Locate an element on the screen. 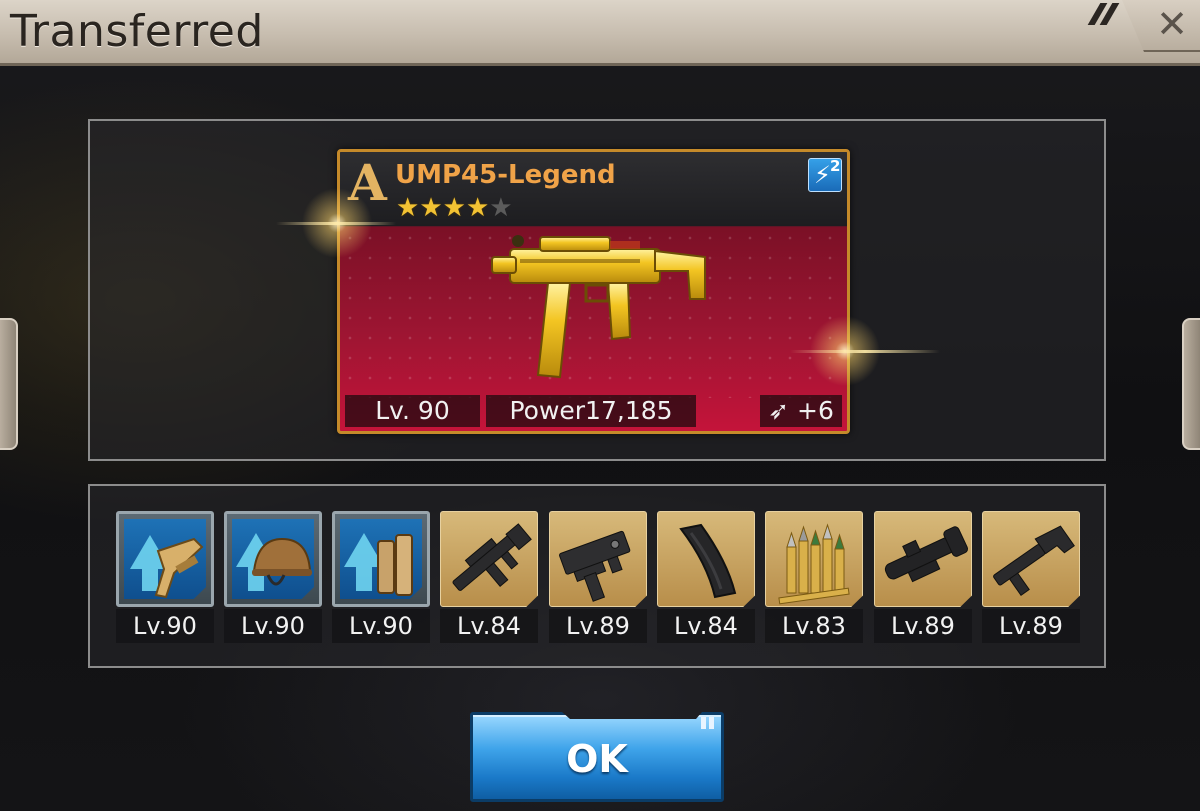 This screenshot has height=811, width=1200. part-slot-6: Lv.84 is located at coordinates (706, 578).